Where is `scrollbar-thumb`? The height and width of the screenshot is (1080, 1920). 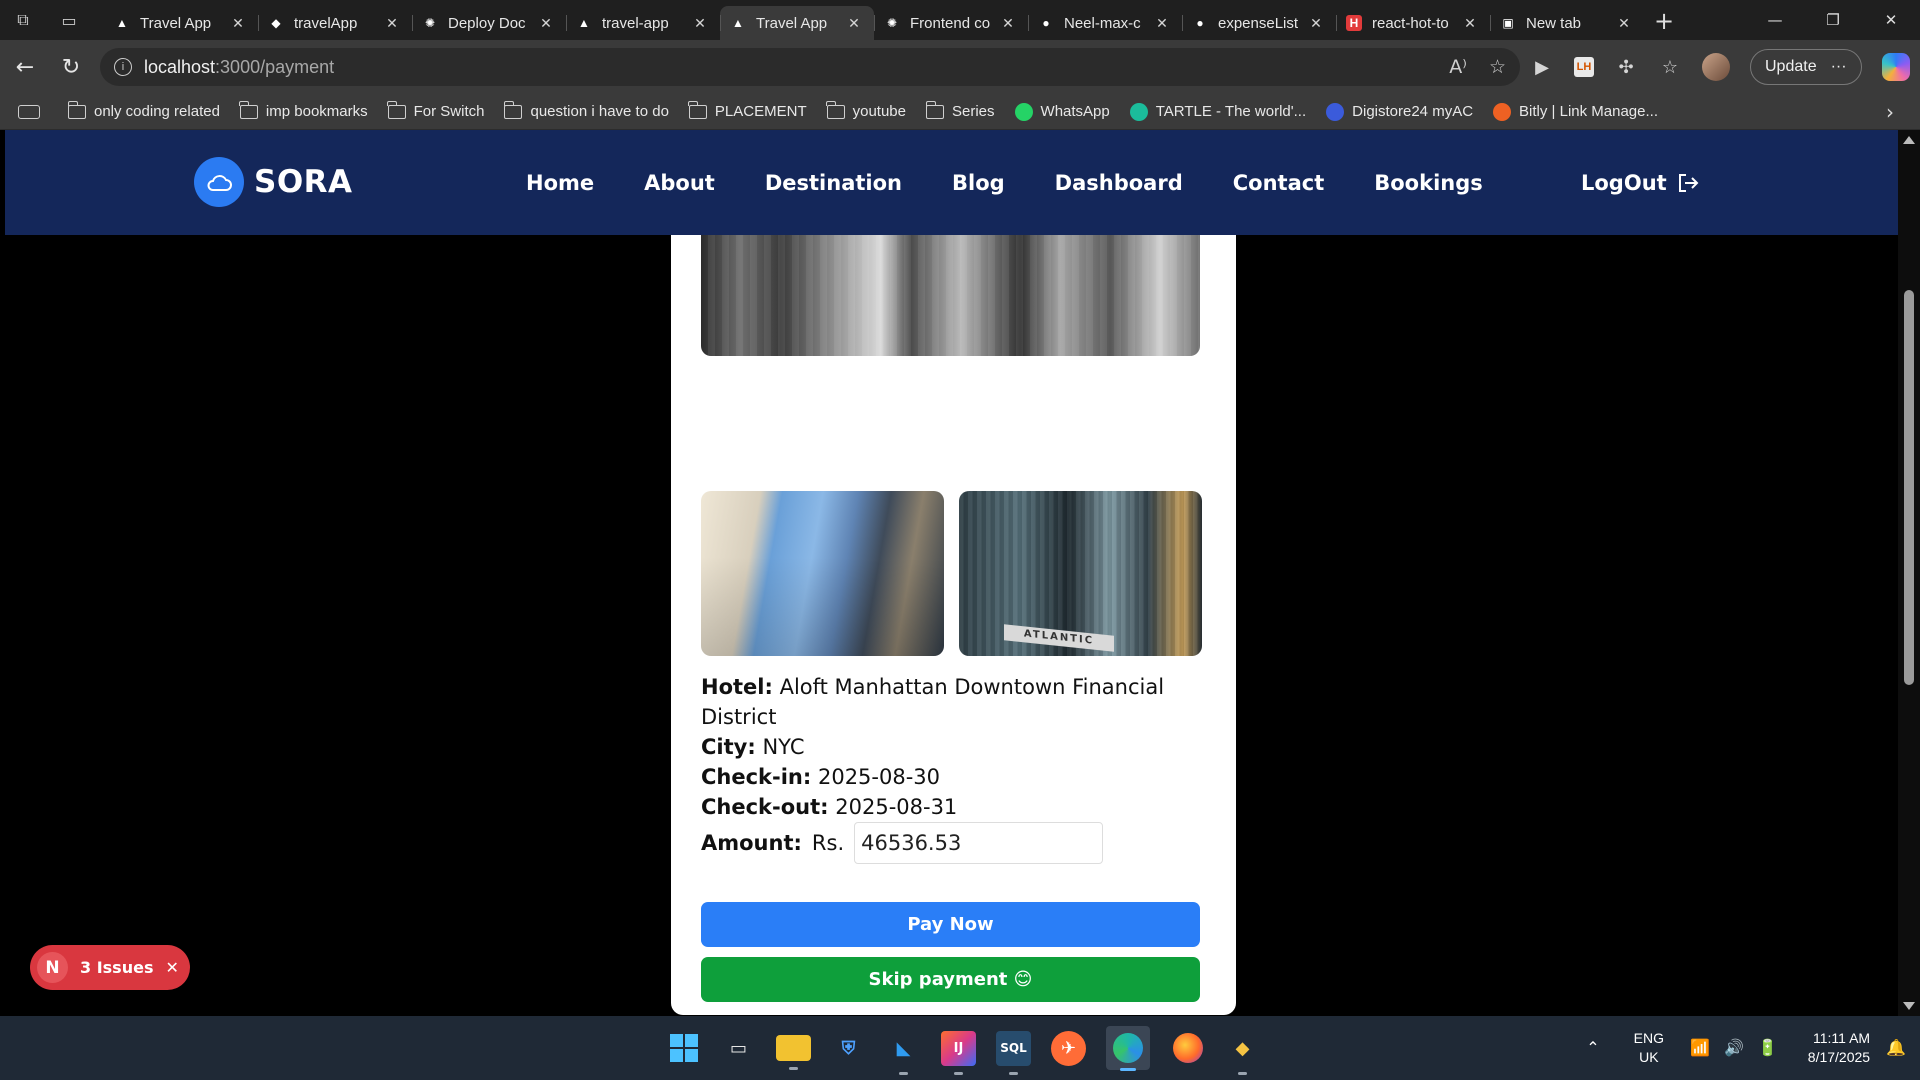
scrollbar-thumb is located at coordinates (1909, 487).